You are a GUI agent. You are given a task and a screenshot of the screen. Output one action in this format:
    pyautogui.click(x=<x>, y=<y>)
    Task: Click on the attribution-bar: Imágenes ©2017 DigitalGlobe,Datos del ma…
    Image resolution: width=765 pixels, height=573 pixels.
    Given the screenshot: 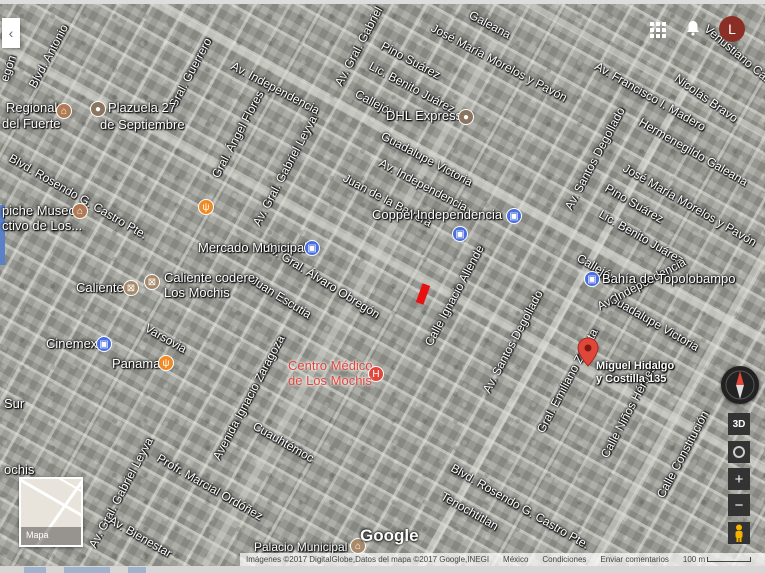 What is the action you would take?
    pyautogui.click(x=502, y=559)
    